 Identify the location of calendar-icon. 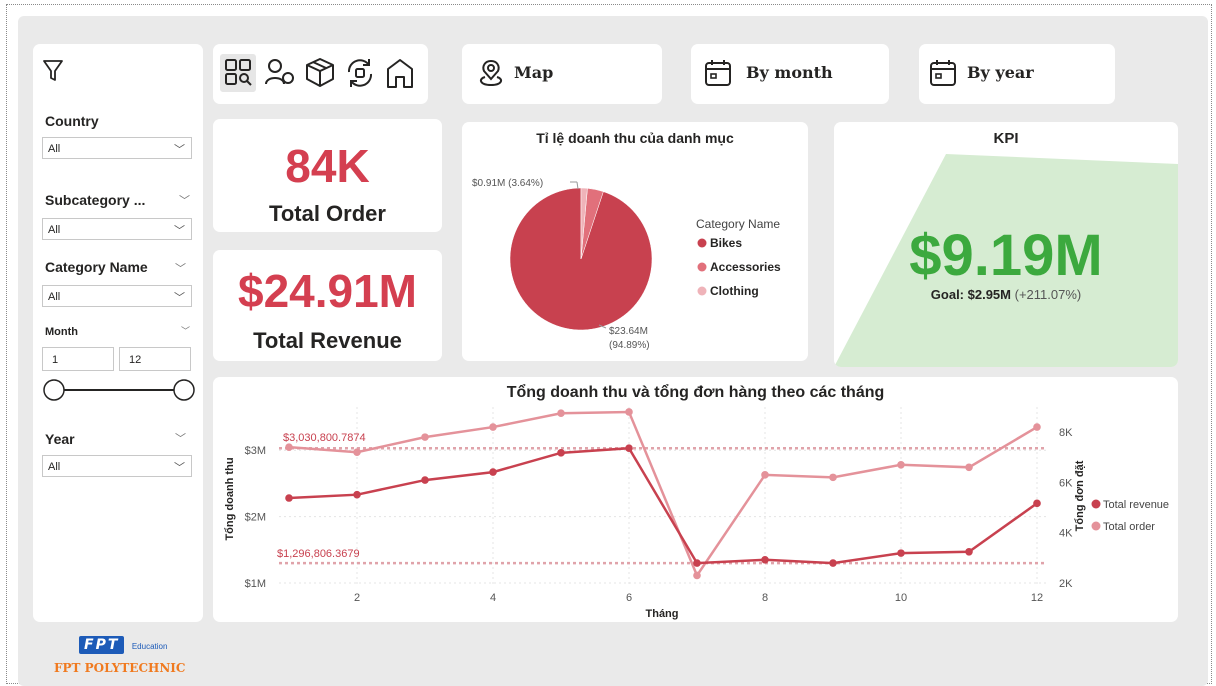
(943, 73).